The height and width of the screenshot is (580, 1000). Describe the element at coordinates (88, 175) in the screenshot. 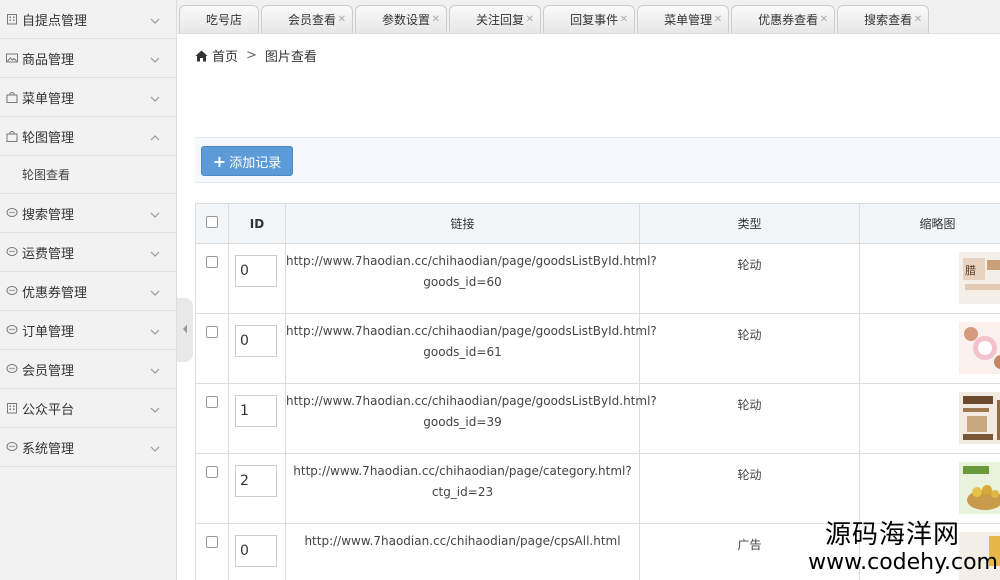

I see `sidebar-subitem-carousel-view: 轮图查看` at that location.